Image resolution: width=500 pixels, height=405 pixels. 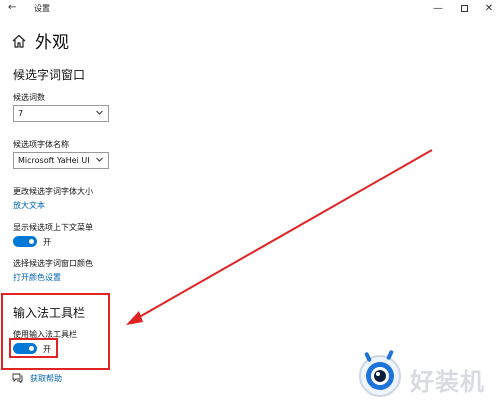 What do you see at coordinates (52, 43) in the screenshot?
I see `page-title: 外观` at bounding box center [52, 43].